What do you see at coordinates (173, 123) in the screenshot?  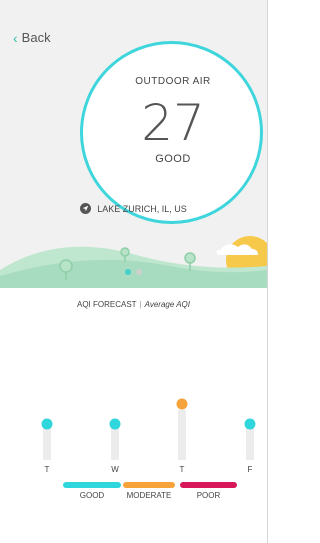 I see `aqi-value: 27` at bounding box center [173, 123].